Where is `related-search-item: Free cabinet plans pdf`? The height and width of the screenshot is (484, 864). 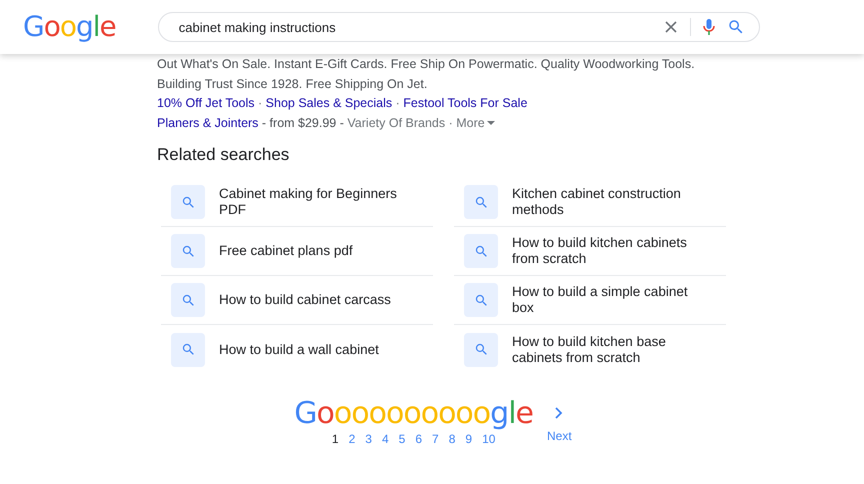
related-search-item: Free cabinet plans pdf is located at coordinates (297, 251).